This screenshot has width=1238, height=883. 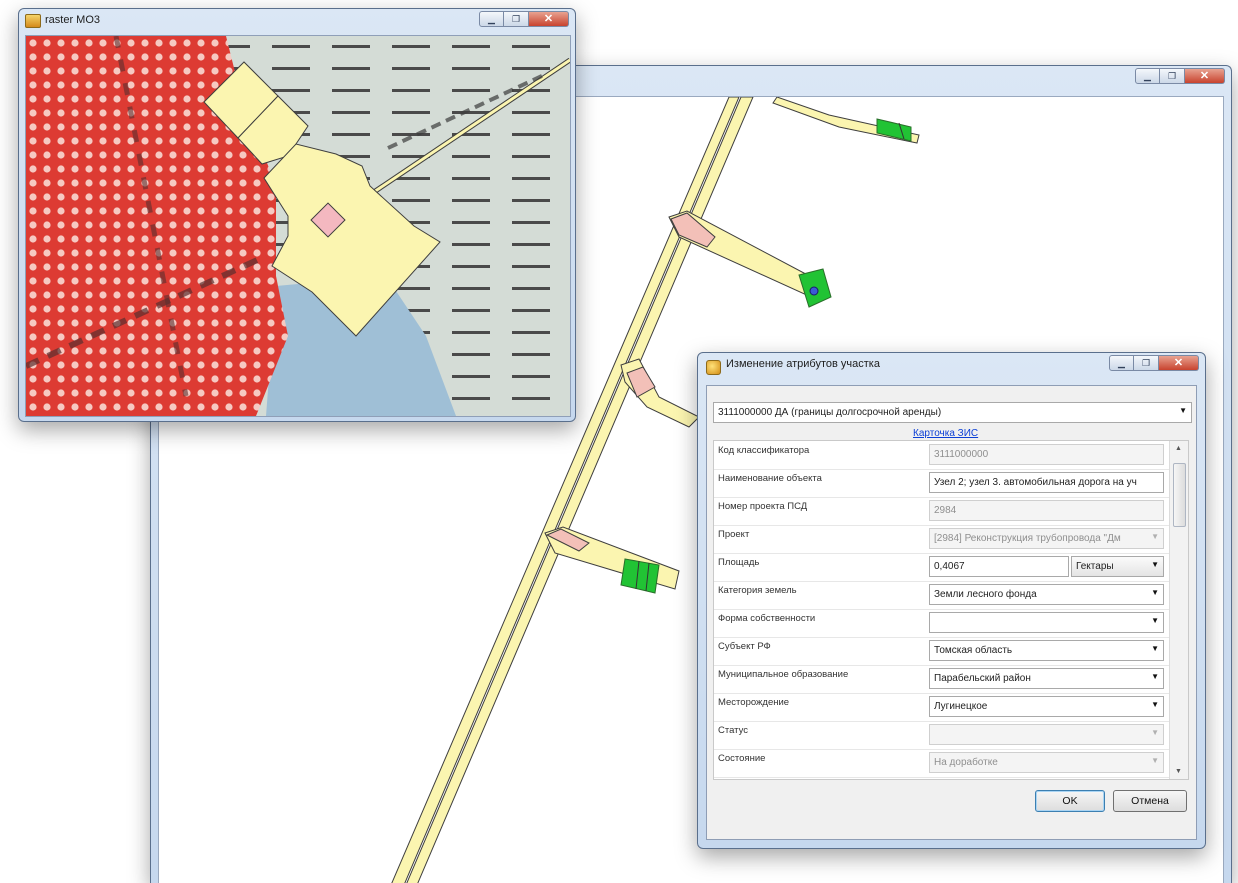 I want to click on attribute-label: Категория земель, so click(x=757, y=590).